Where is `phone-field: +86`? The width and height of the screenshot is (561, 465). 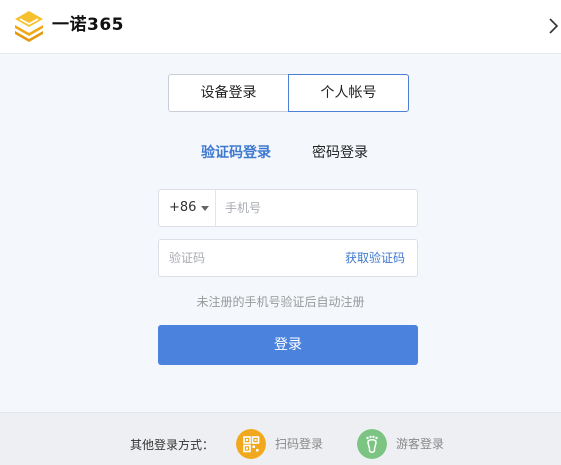
phone-field: +86 is located at coordinates (288, 208).